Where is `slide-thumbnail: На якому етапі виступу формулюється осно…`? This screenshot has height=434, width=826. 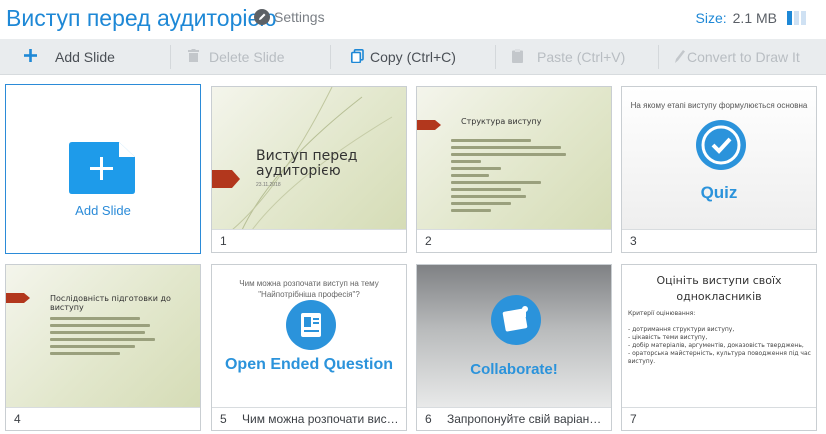
slide-thumbnail: На якому етапі виступу формулюється осно… is located at coordinates (719, 158).